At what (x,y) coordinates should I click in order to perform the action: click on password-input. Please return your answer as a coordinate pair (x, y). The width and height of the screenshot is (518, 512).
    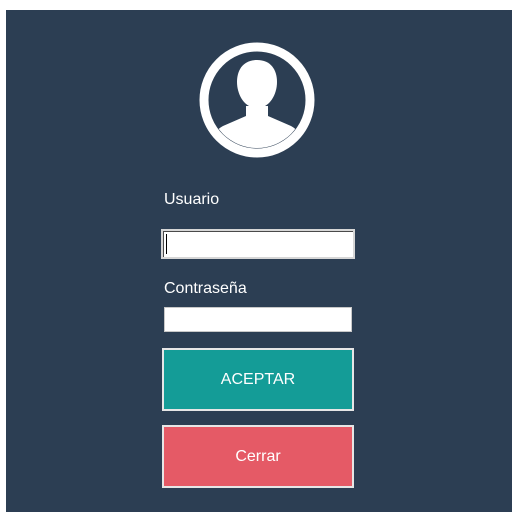
    Looking at the image, I should click on (258, 319).